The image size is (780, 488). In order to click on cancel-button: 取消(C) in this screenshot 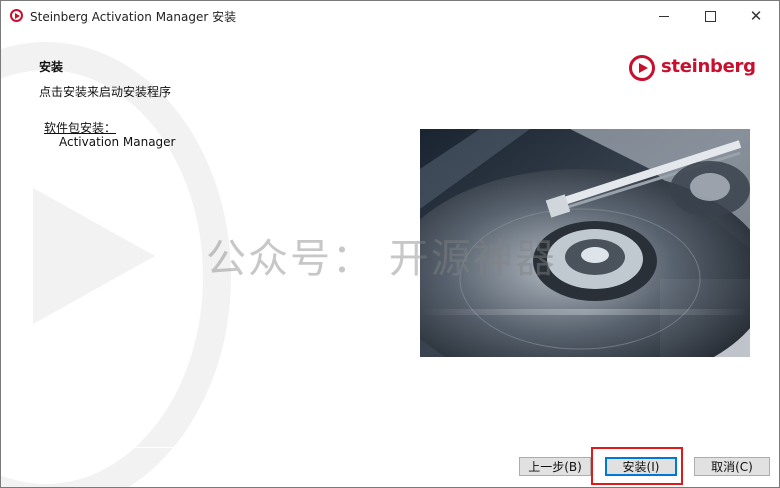, I will do `click(732, 466)`.